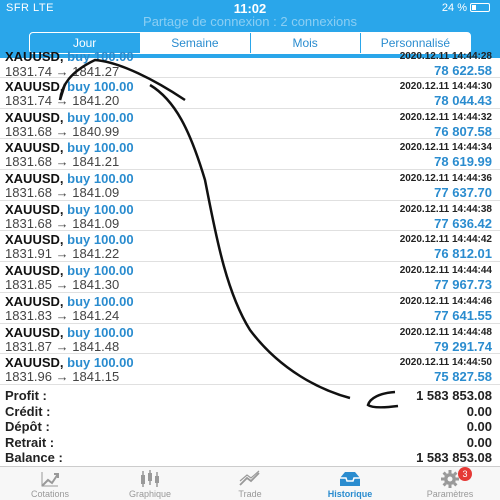 The width and height of the screenshot is (500, 500). I want to click on summary-value: 1 583 853.08, so click(454, 457).